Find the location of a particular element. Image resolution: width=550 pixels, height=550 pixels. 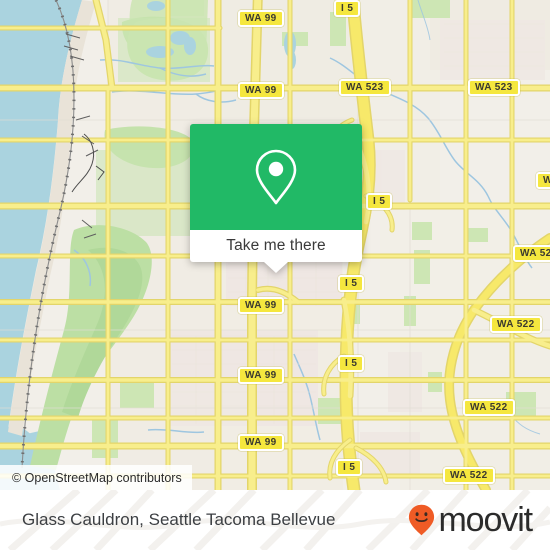

location-pin-icon is located at coordinates (276, 177).